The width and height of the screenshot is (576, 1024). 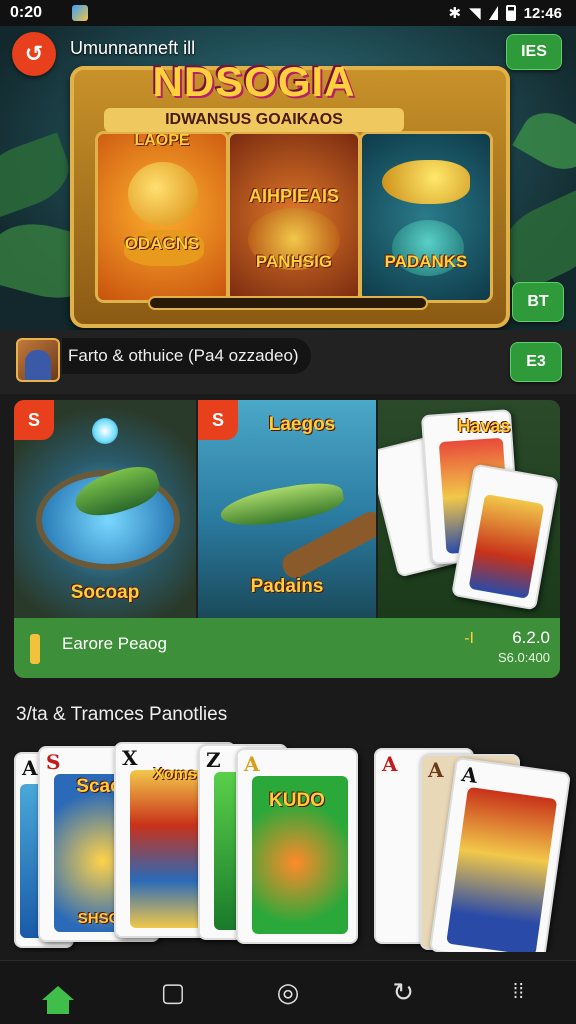 I want to click on card-corner: S, so click(x=53, y=762).